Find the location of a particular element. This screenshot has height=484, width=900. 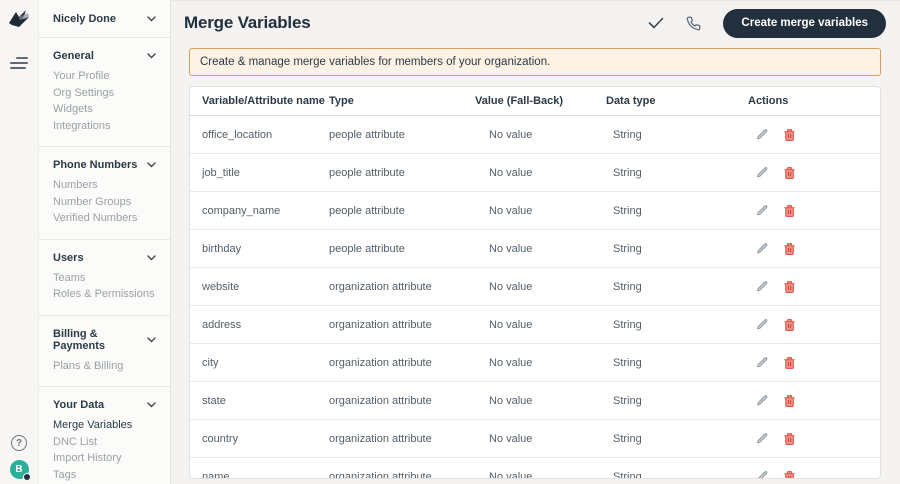

sidebar-item-teams: Teams is located at coordinates (104, 278).